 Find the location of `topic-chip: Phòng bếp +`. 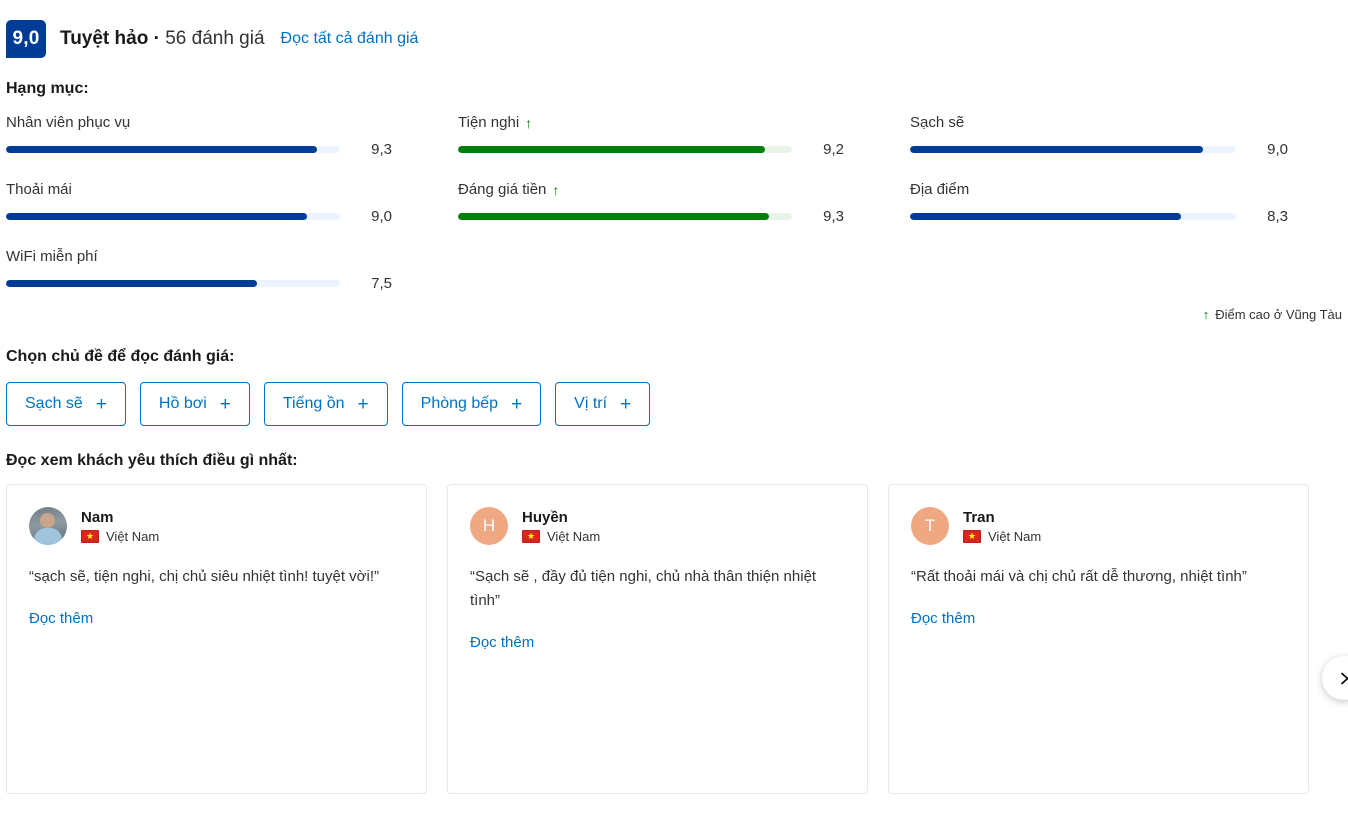

topic-chip: Phòng bếp + is located at coordinates (471, 404).